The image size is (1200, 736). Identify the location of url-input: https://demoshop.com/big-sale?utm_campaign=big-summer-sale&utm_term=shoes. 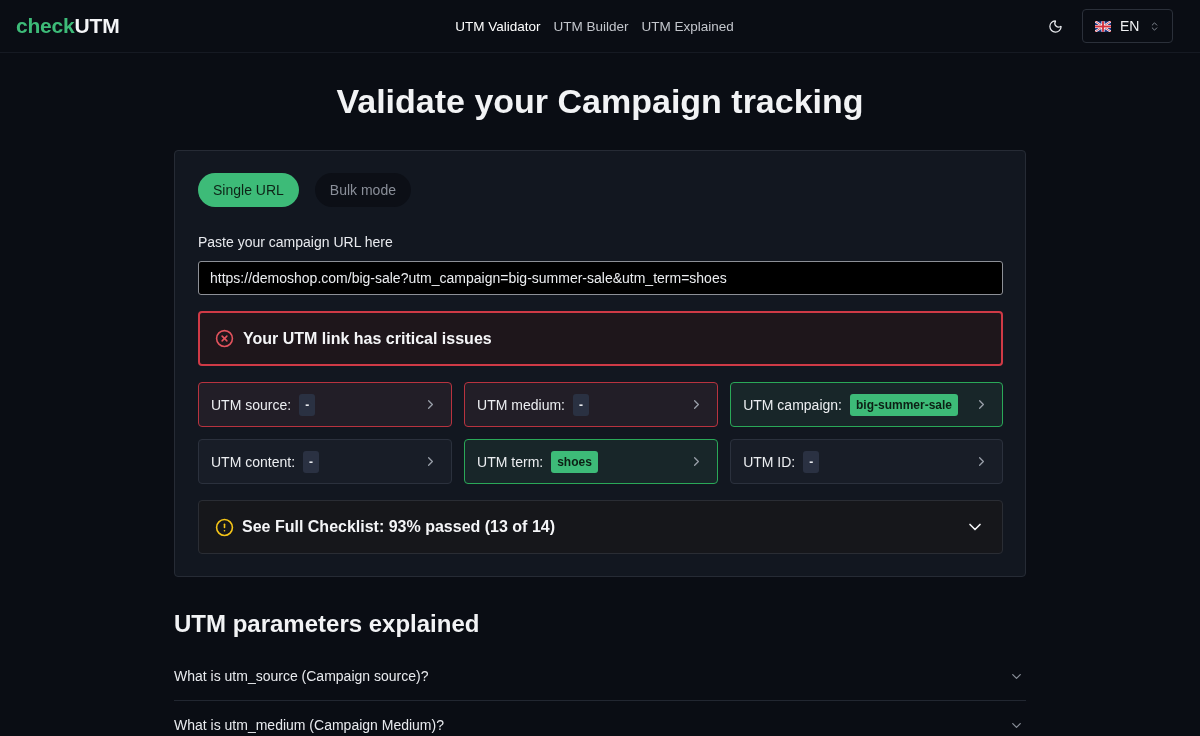
(600, 278).